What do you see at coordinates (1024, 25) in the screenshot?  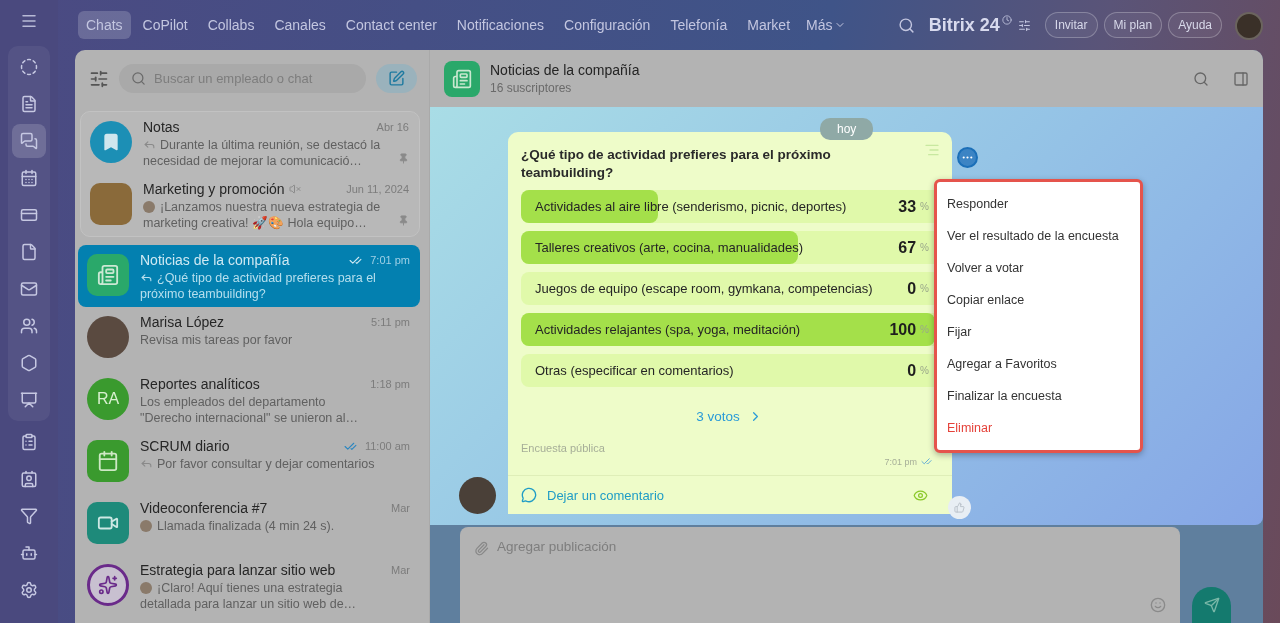 I see `sliders-icon` at bounding box center [1024, 25].